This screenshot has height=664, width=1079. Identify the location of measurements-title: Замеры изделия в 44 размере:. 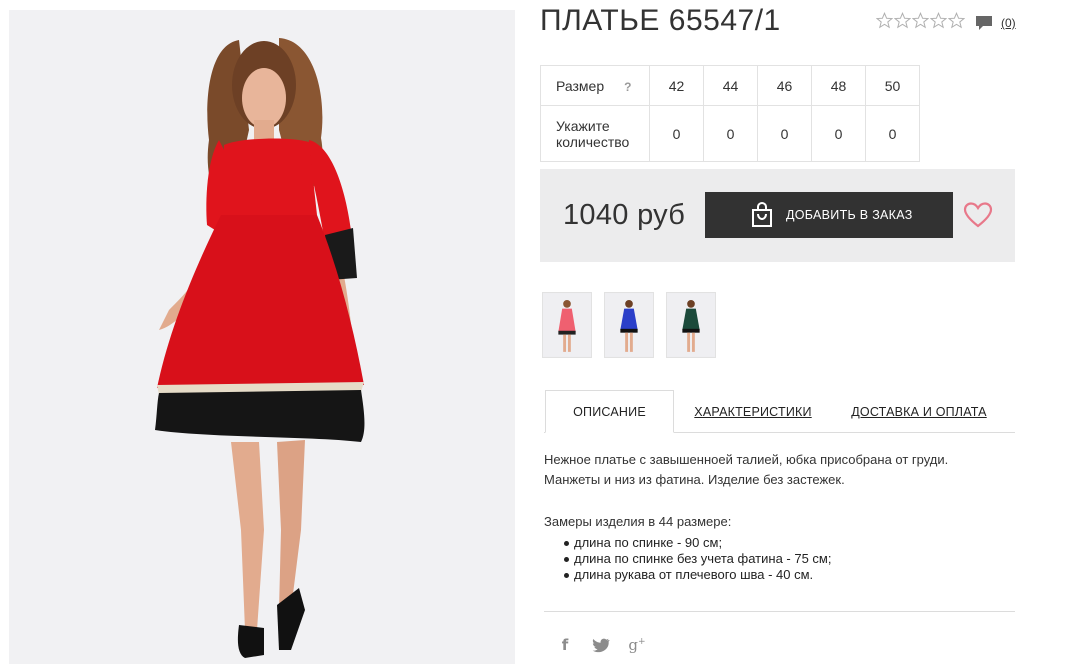
(638, 521).